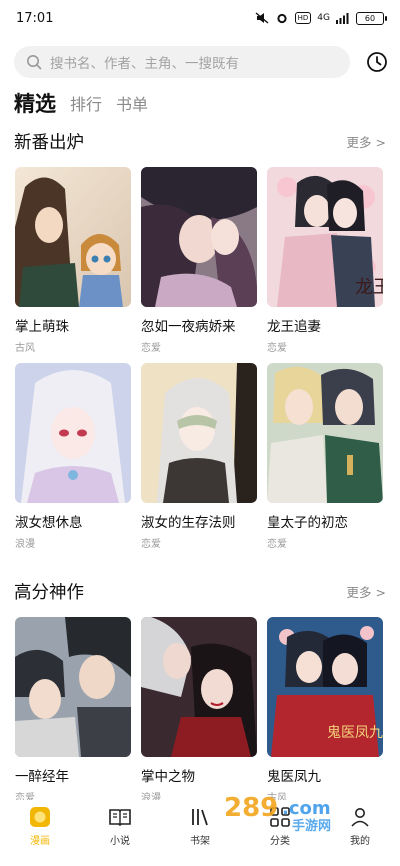  I want to click on nav-label: 小说, so click(120, 841).